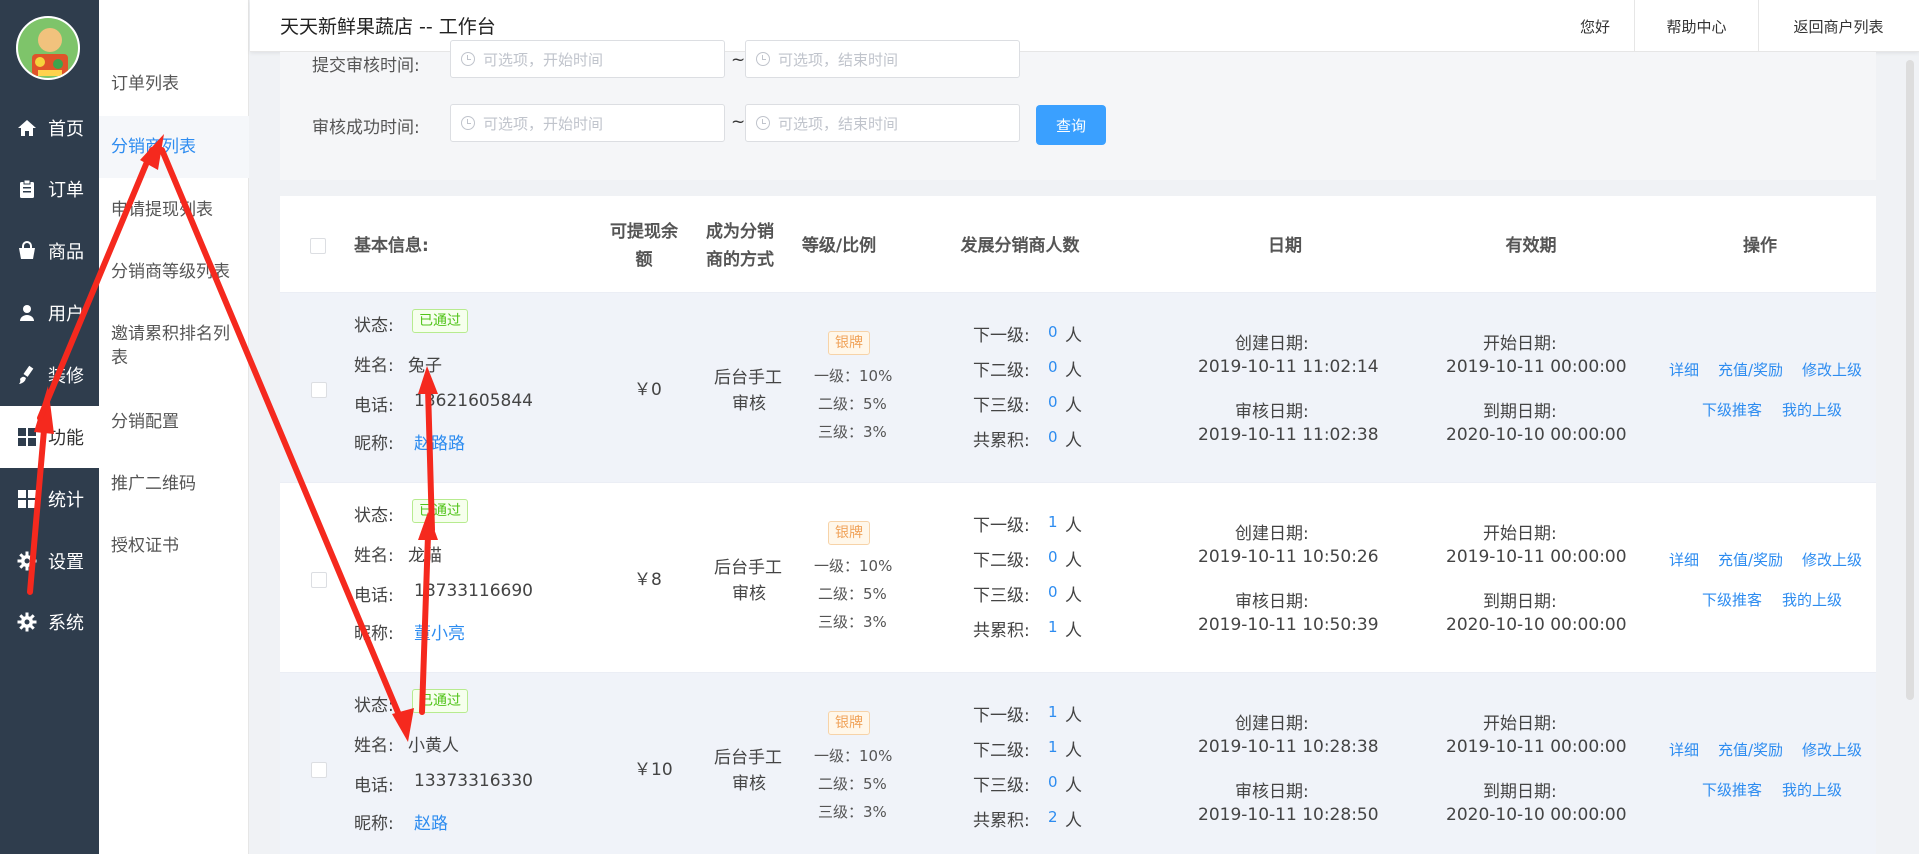 The width and height of the screenshot is (1919, 854). I want to click on submenu-item-invite-ranking-list: 邀请累积排名列表, so click(174, 346).